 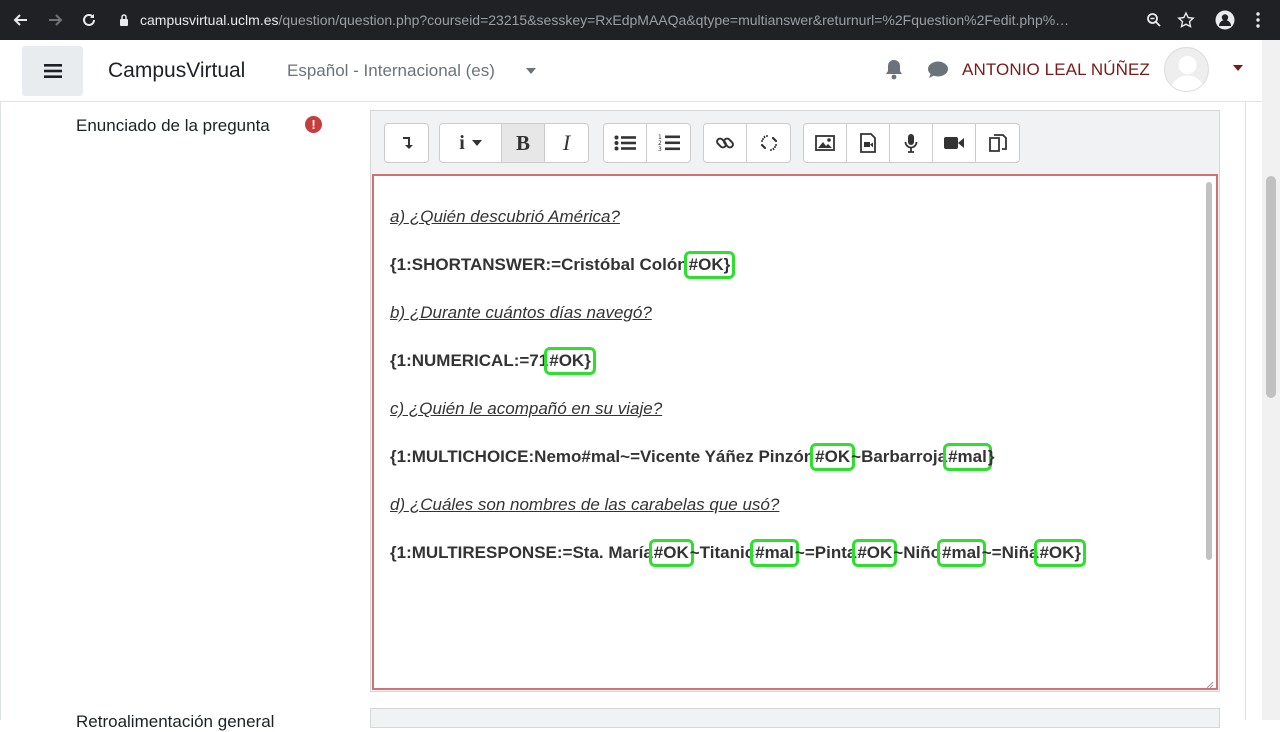 What do you see at coordinates (391, 71) in the screenshot?
I see `language-selector: Español - Internacional (es)` at bounding box center [391, 71].